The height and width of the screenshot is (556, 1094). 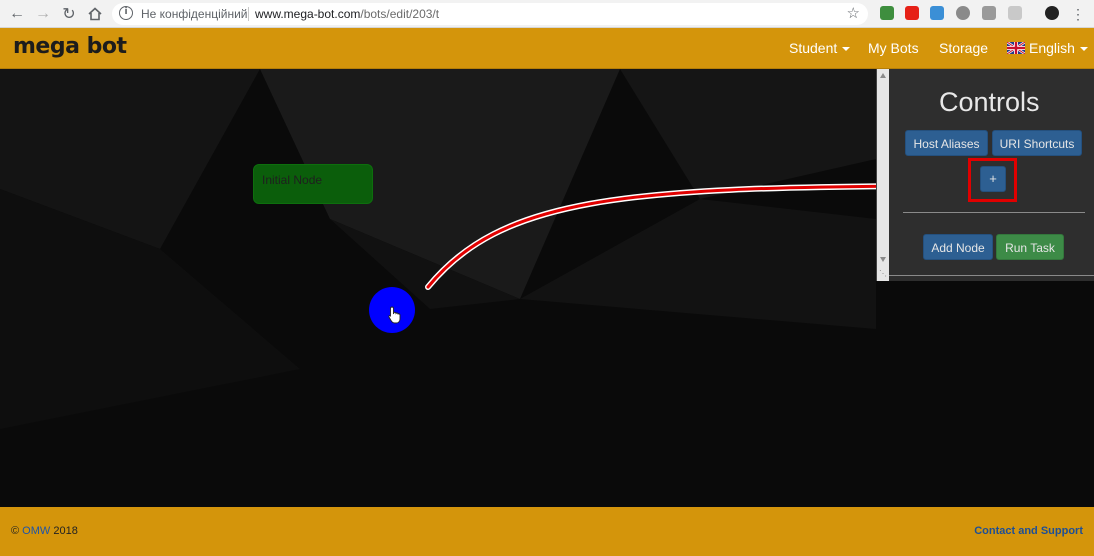 What do you see at coordinates (1028, 531) in the screenshot?
I see `contact-support-link: Contact and Support` at bounding box center [1028, 531].